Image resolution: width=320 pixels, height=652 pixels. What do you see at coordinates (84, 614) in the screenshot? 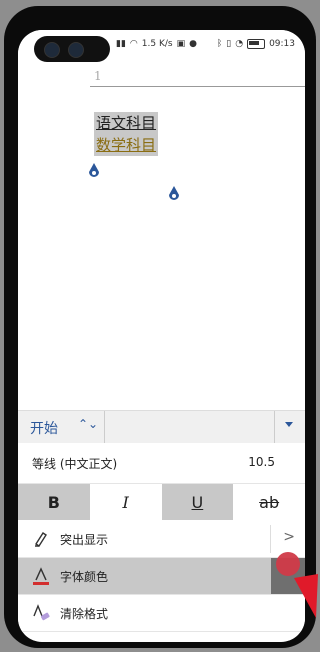
I see `clear-format-label: 清除格式` at bounding box center [84, 614].